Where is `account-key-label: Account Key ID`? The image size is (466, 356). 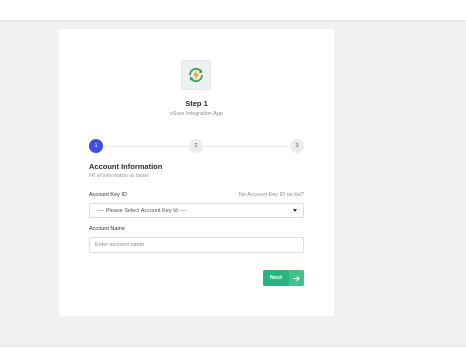
account-key-label: Account Key ID is located at coordinates (108, 195).